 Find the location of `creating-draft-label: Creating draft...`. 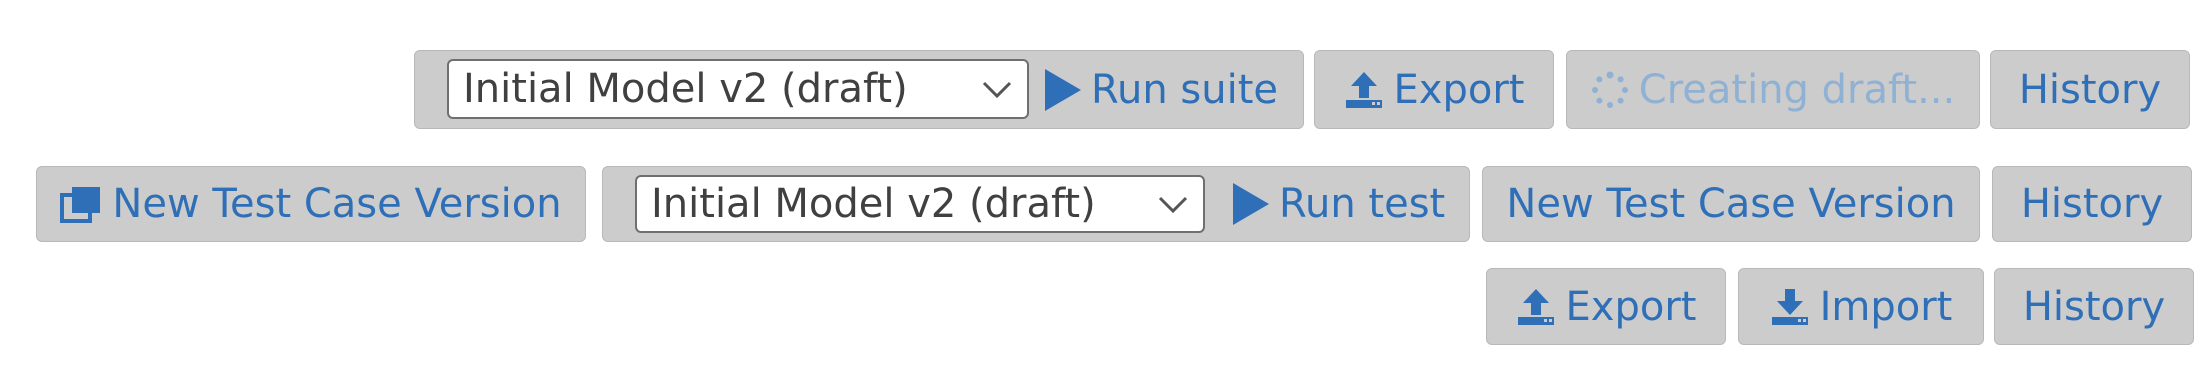

creating-draft-label: Creating draft... is located at coordinates (1797, 89).